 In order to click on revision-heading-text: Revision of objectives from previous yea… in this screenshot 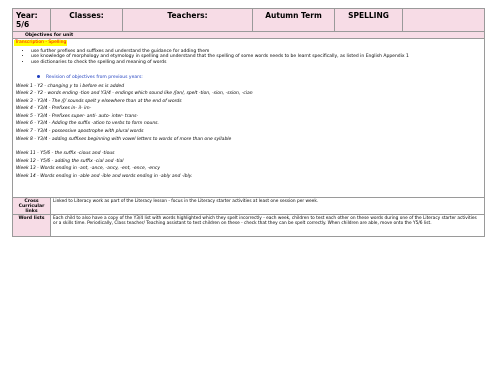, I will do `click(94, 77)`.